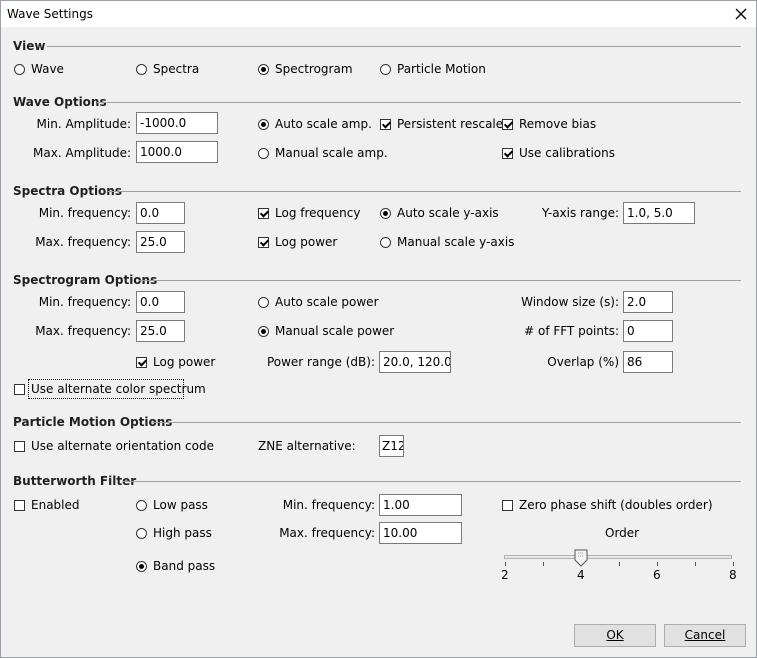  Describe the element at coordinates (55, 505) in the screenshot. I see `filter-enabled-label: Enabled` at that location.